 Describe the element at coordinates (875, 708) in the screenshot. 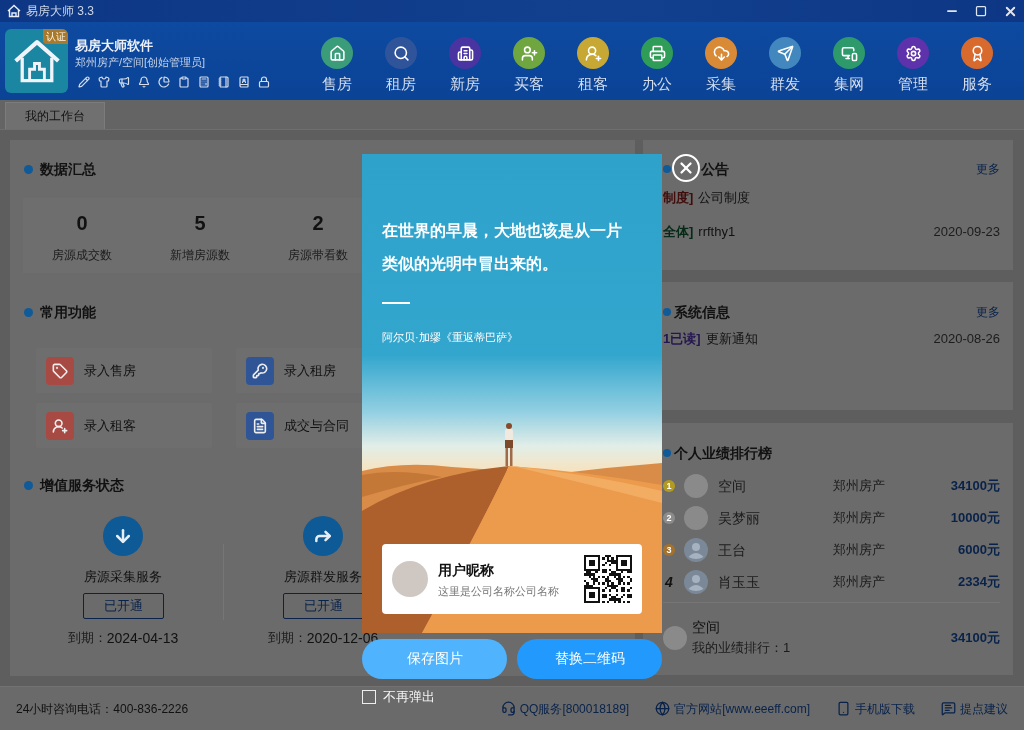

I see `footer-link: 手机版下载` at that location.